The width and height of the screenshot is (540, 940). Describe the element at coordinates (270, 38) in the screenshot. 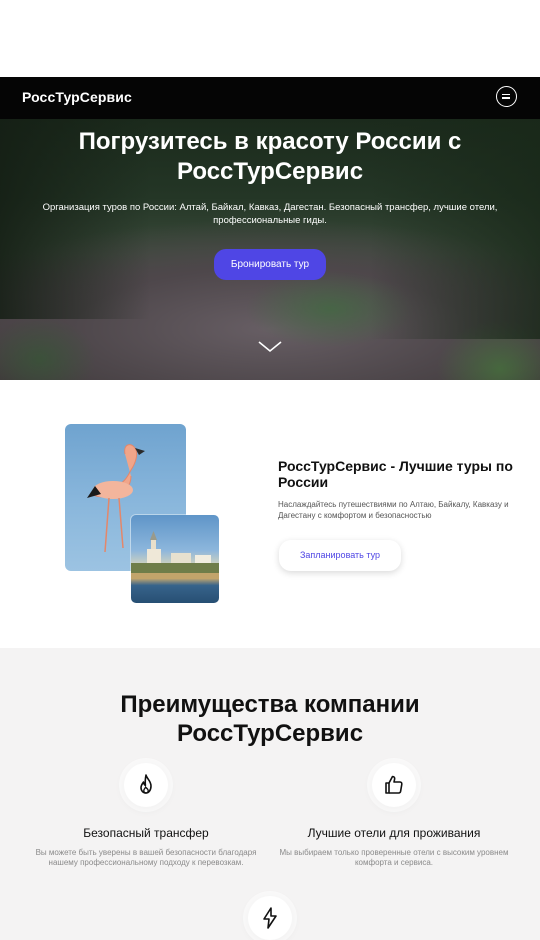

I see `top-blank-area` at that location.